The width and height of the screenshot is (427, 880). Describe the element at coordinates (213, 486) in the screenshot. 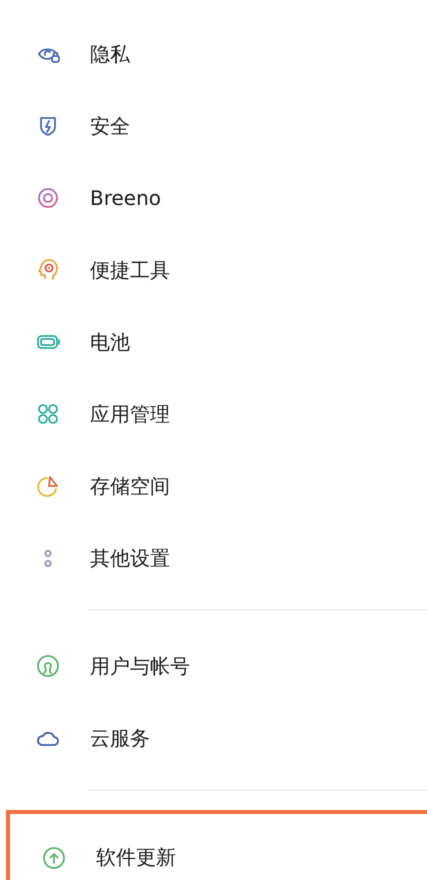

I see `settings-item: 存储空间` at that location.